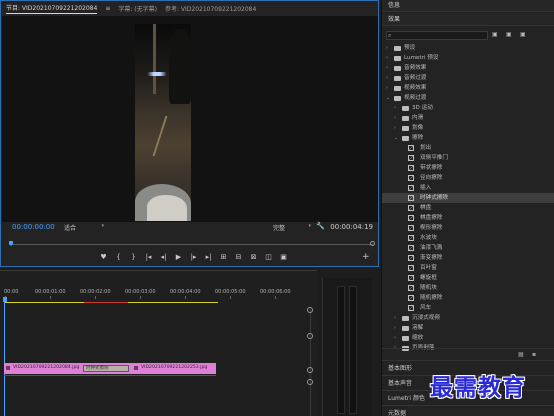 Image resolution: width=554 pixels, height=416 pixels. What do you see at coordinates (118, 257) in the screenshot?
I see `mark-in-button: {` at bounding box center [118, 257].